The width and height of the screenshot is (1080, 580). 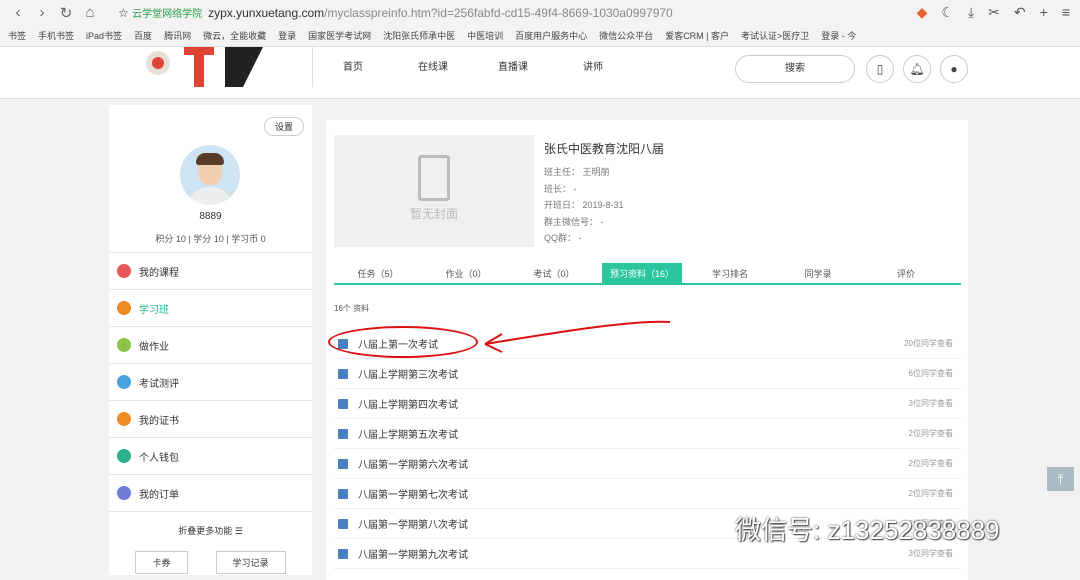 I want to click on bookmark-item: 百度用户服务中心, so click(x=551, y=35).